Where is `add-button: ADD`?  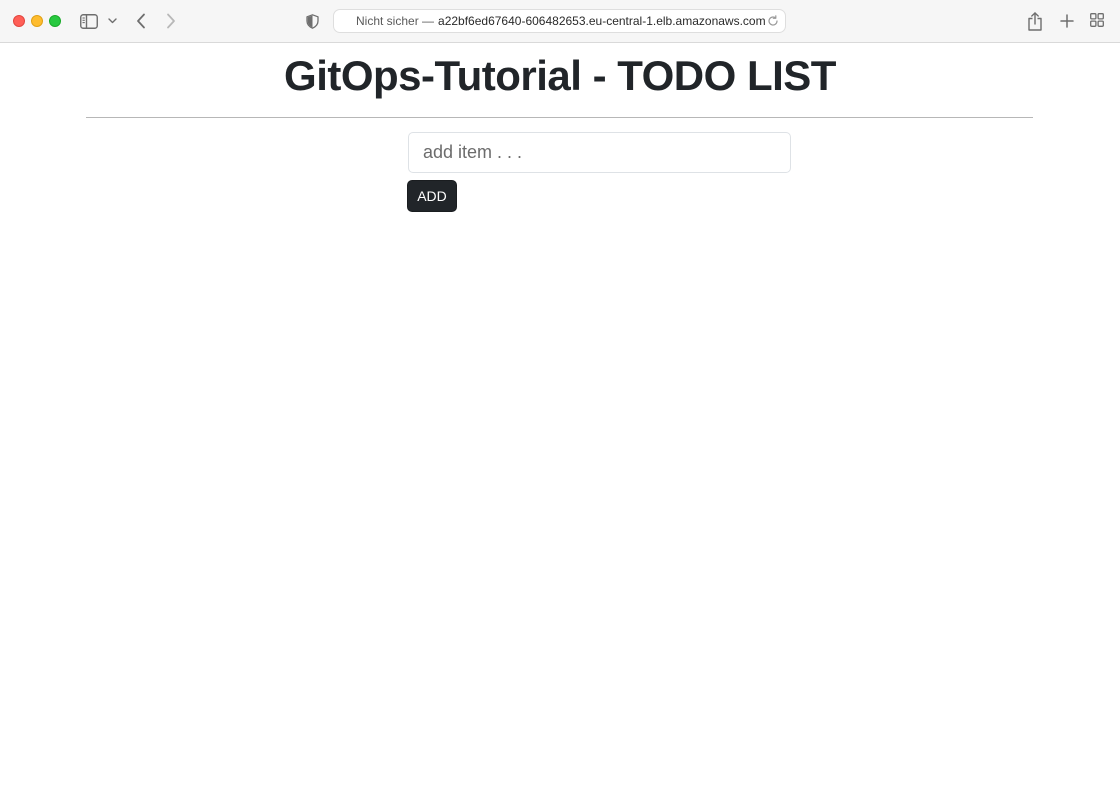 add-button: ADD is located at coordinates (432, 196).